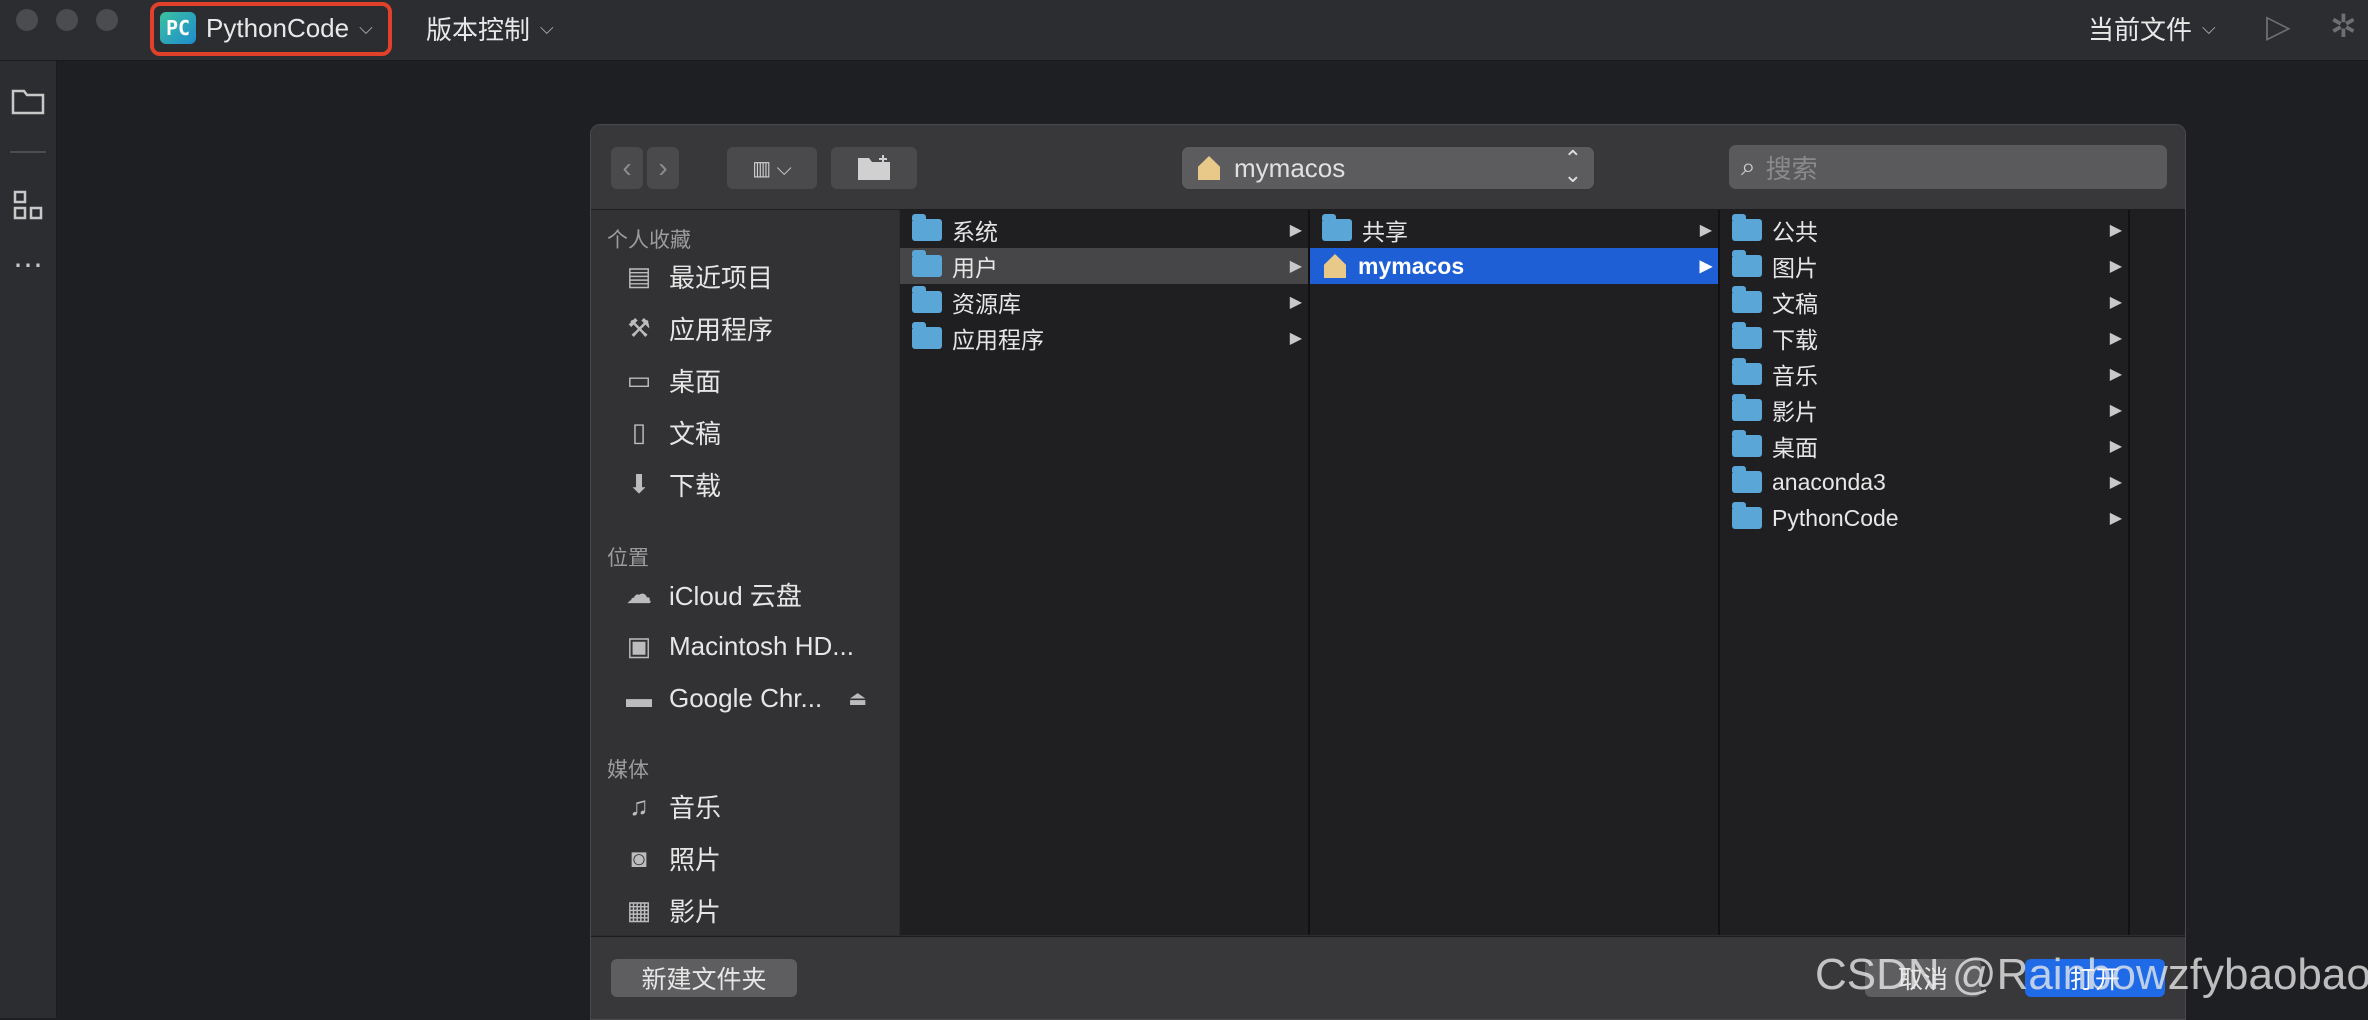 The width and height of the screenshot is (2368, 1020). I want to click on item-label: 资源库, so click(986, 304).